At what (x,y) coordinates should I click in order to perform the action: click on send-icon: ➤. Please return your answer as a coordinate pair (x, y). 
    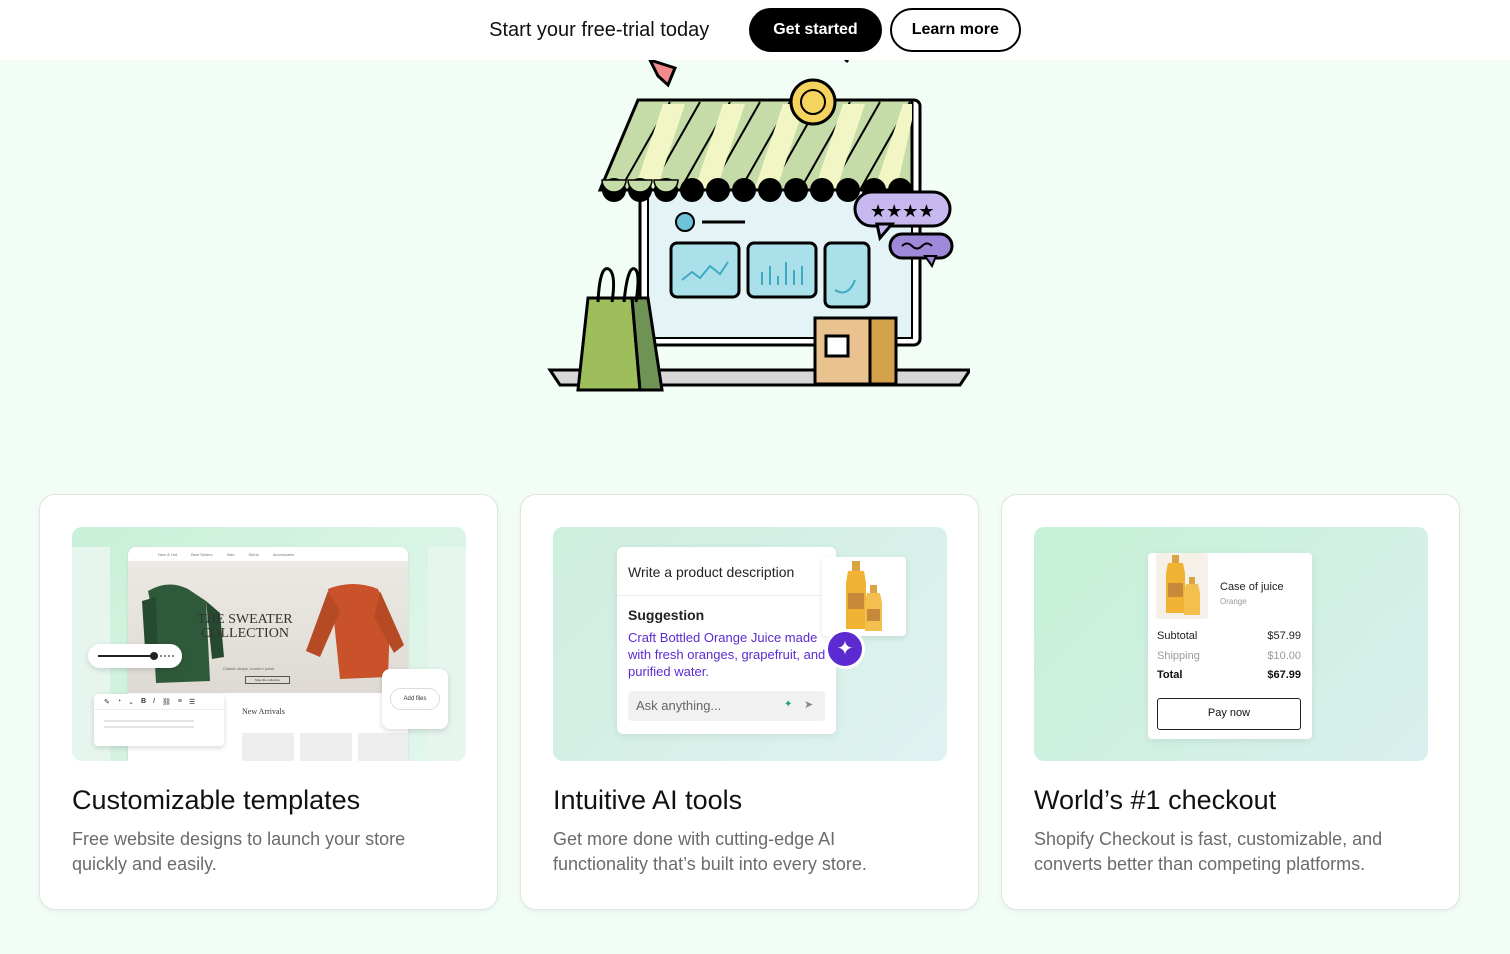
    Looking at the image, I should click on (809, 705).